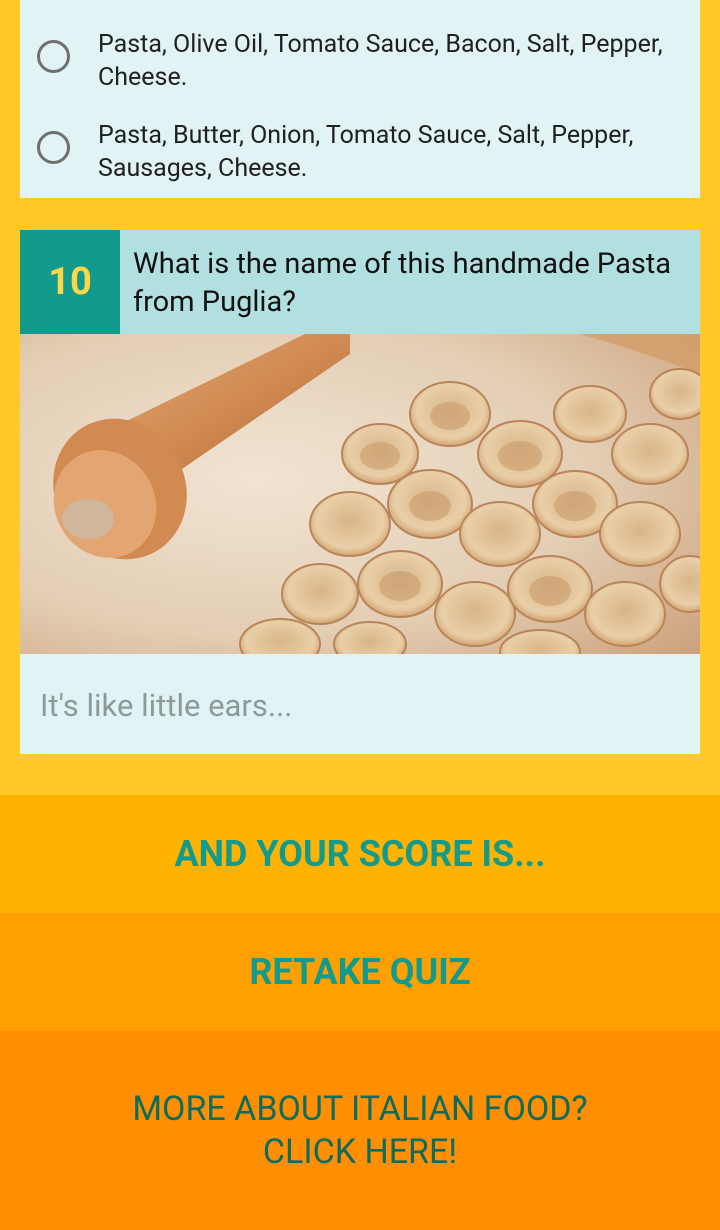  I want to click on retake-quiz-label: RETAKE QUIZ, so click(360, 972).